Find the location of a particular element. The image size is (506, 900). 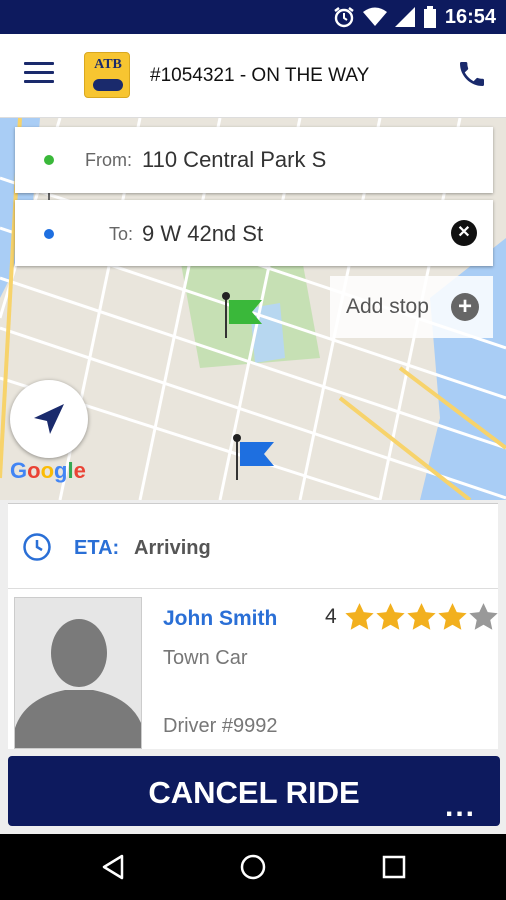

driver-avatar is located at coordinates (78, 673).